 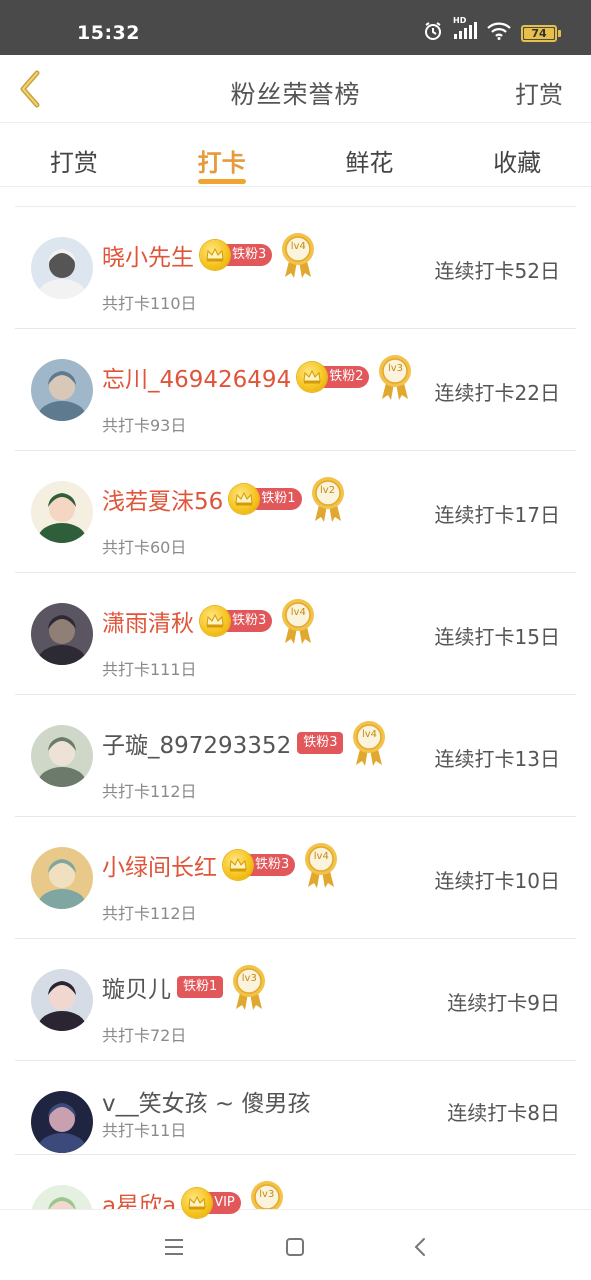 I want to click on user-name: 璇贝儿, so click(x=136, y=987).